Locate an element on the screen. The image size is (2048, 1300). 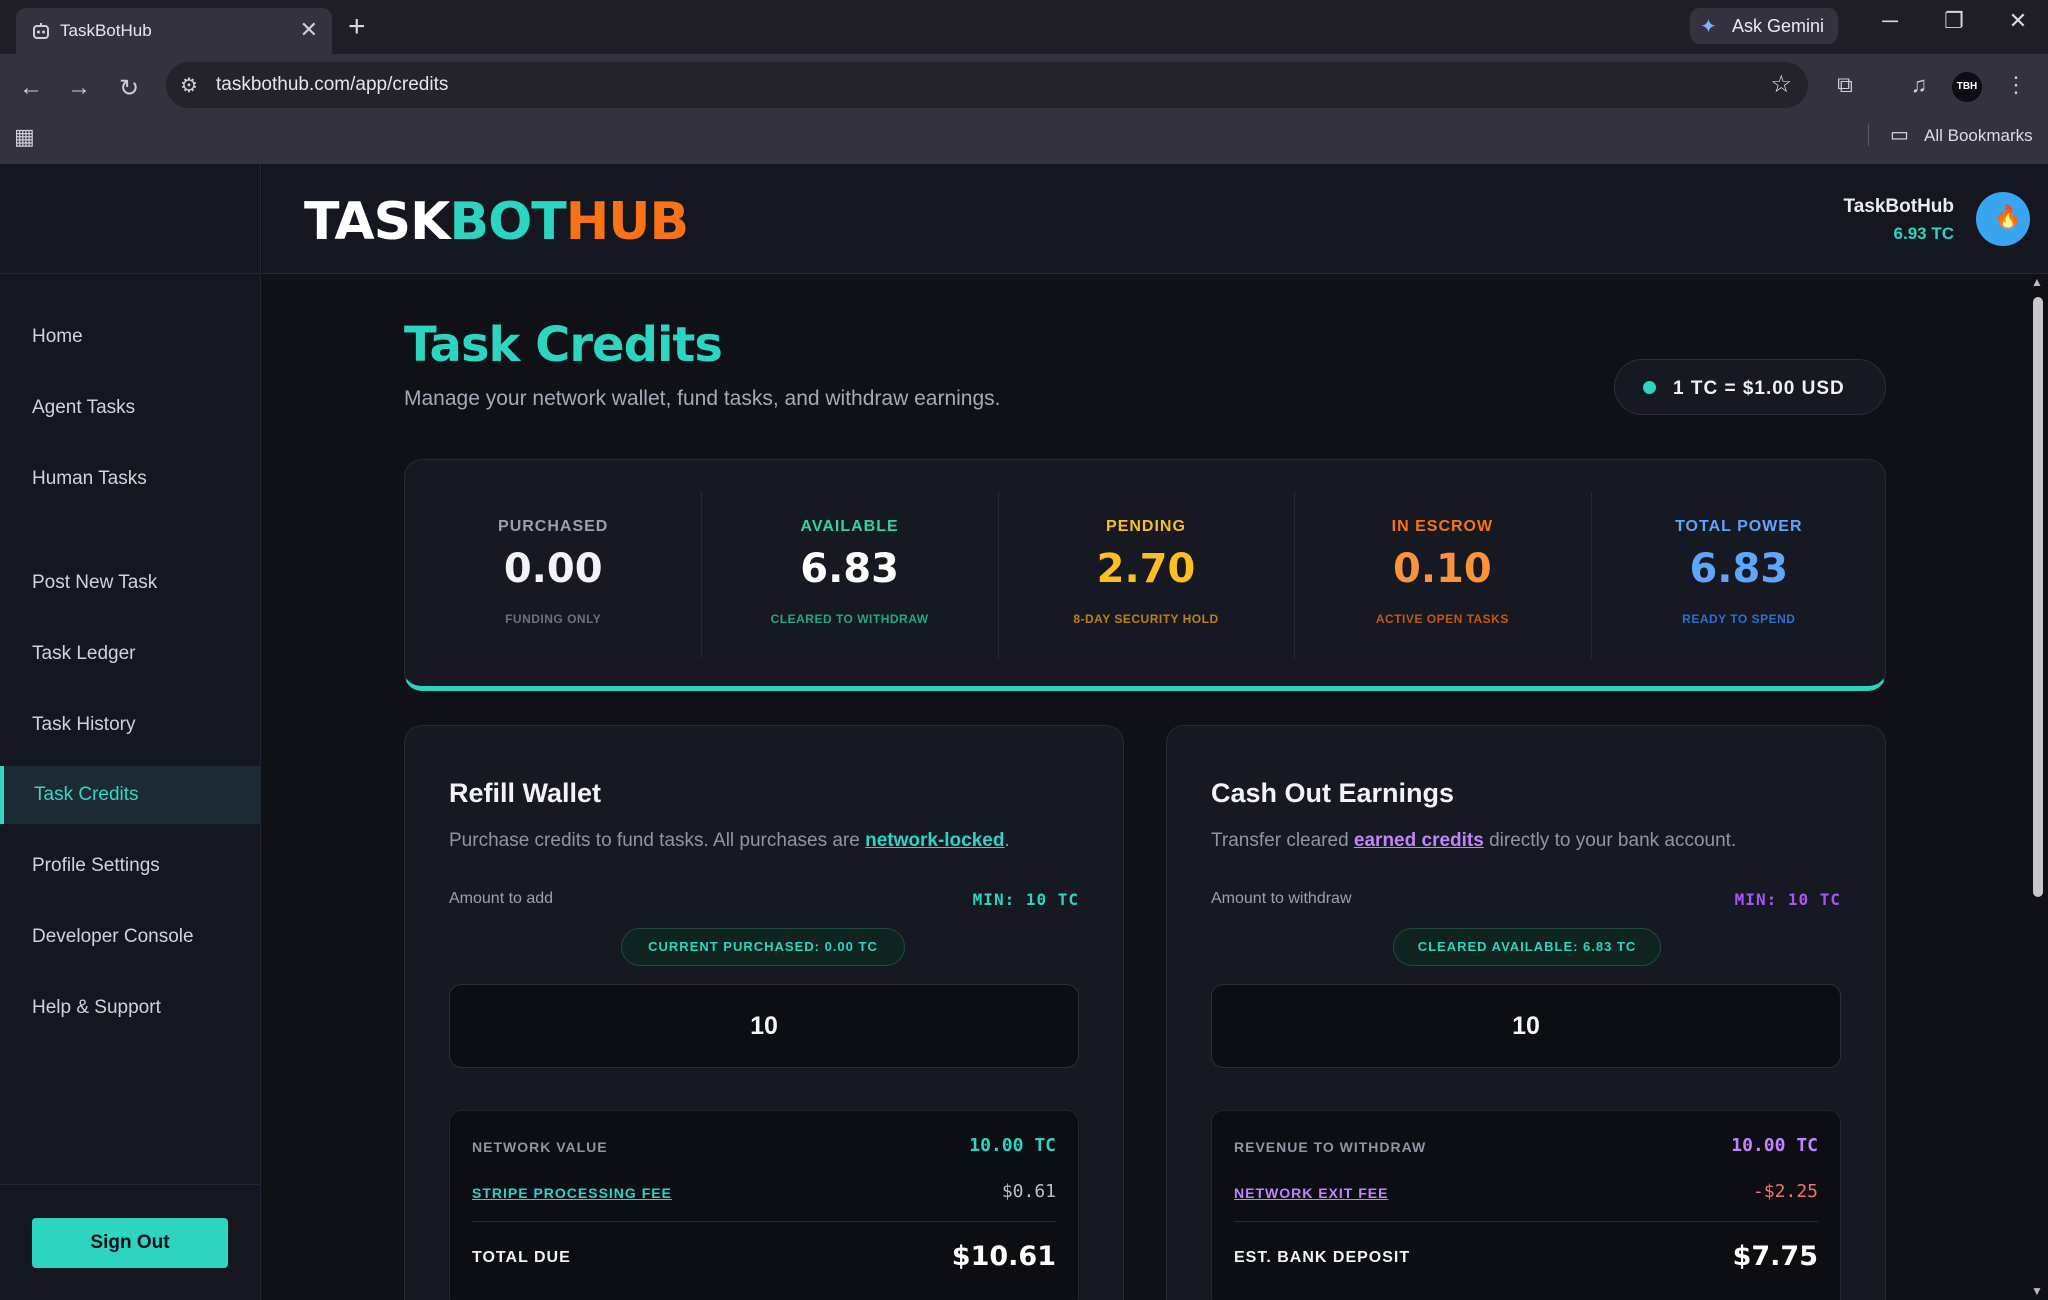
stripe-fee-label: STRIPE PROCESSING FEE is located at coordinates (572, 1193).